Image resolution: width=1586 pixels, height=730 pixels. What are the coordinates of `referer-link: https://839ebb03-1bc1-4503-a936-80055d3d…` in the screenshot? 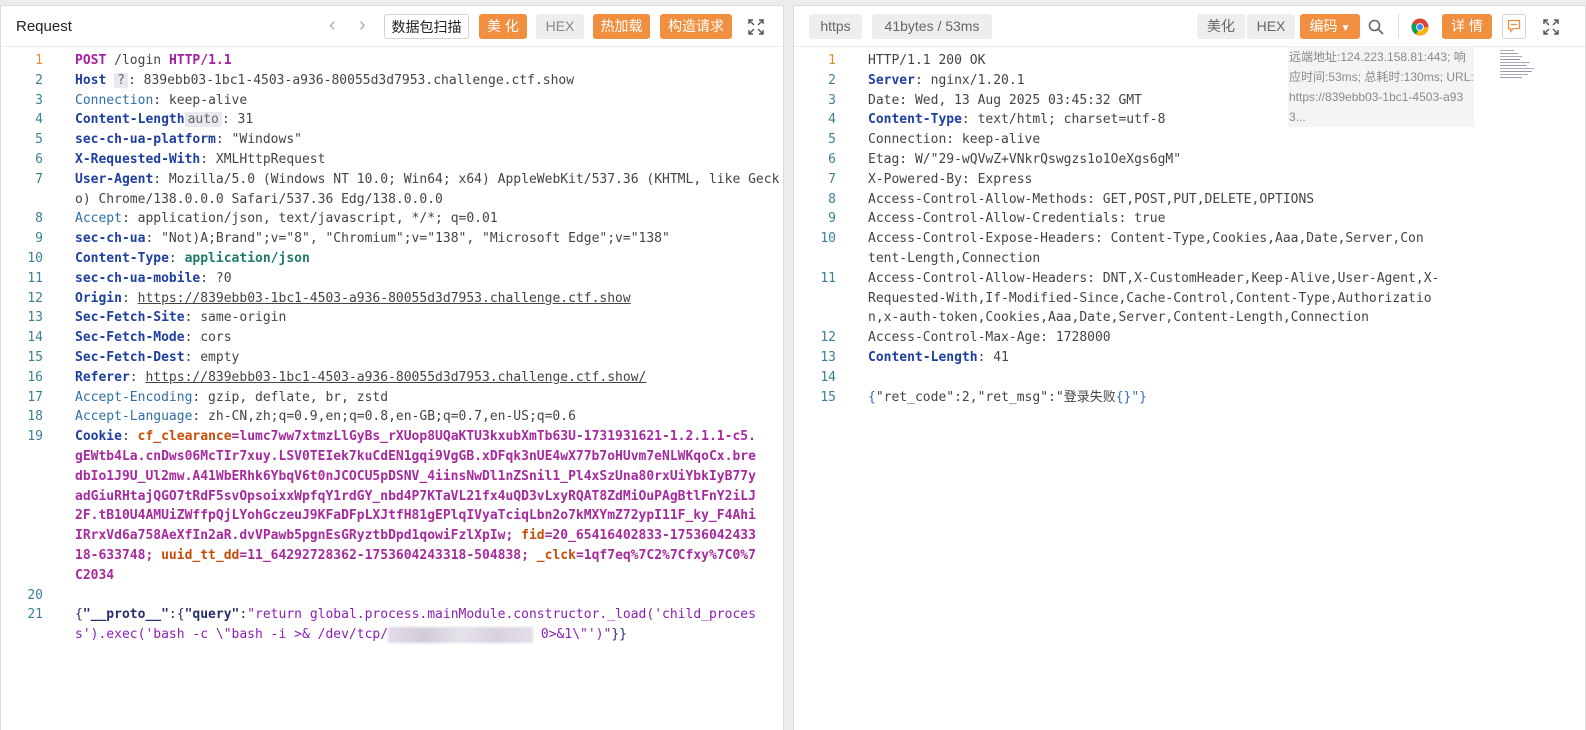 It's located at (395, 377).